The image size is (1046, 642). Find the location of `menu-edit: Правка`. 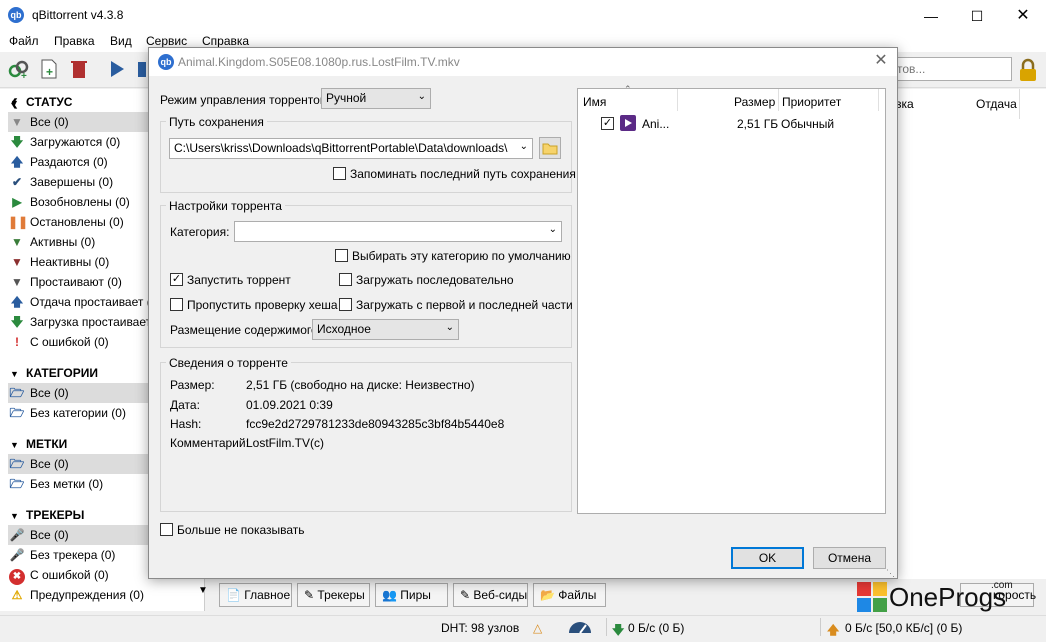

menu-edit: Правка is located at coordinates (74, 41).